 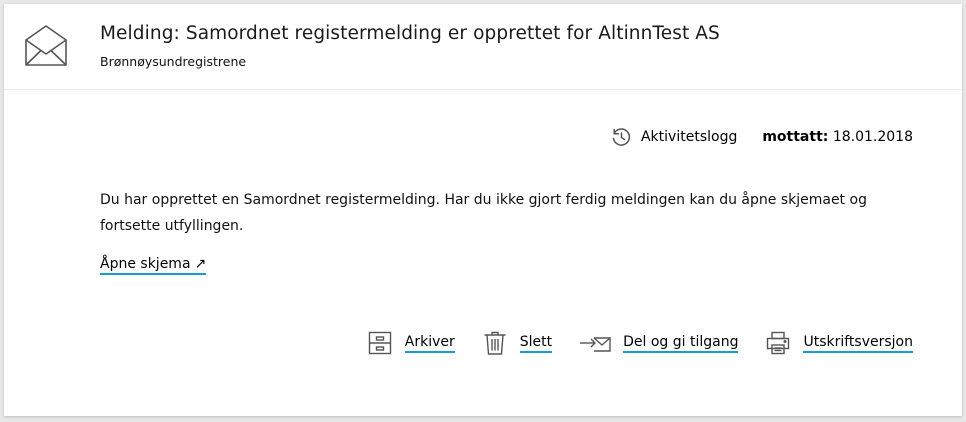 I want to click on share-button: Del og gi tilgang, so click(x=659, y=343).